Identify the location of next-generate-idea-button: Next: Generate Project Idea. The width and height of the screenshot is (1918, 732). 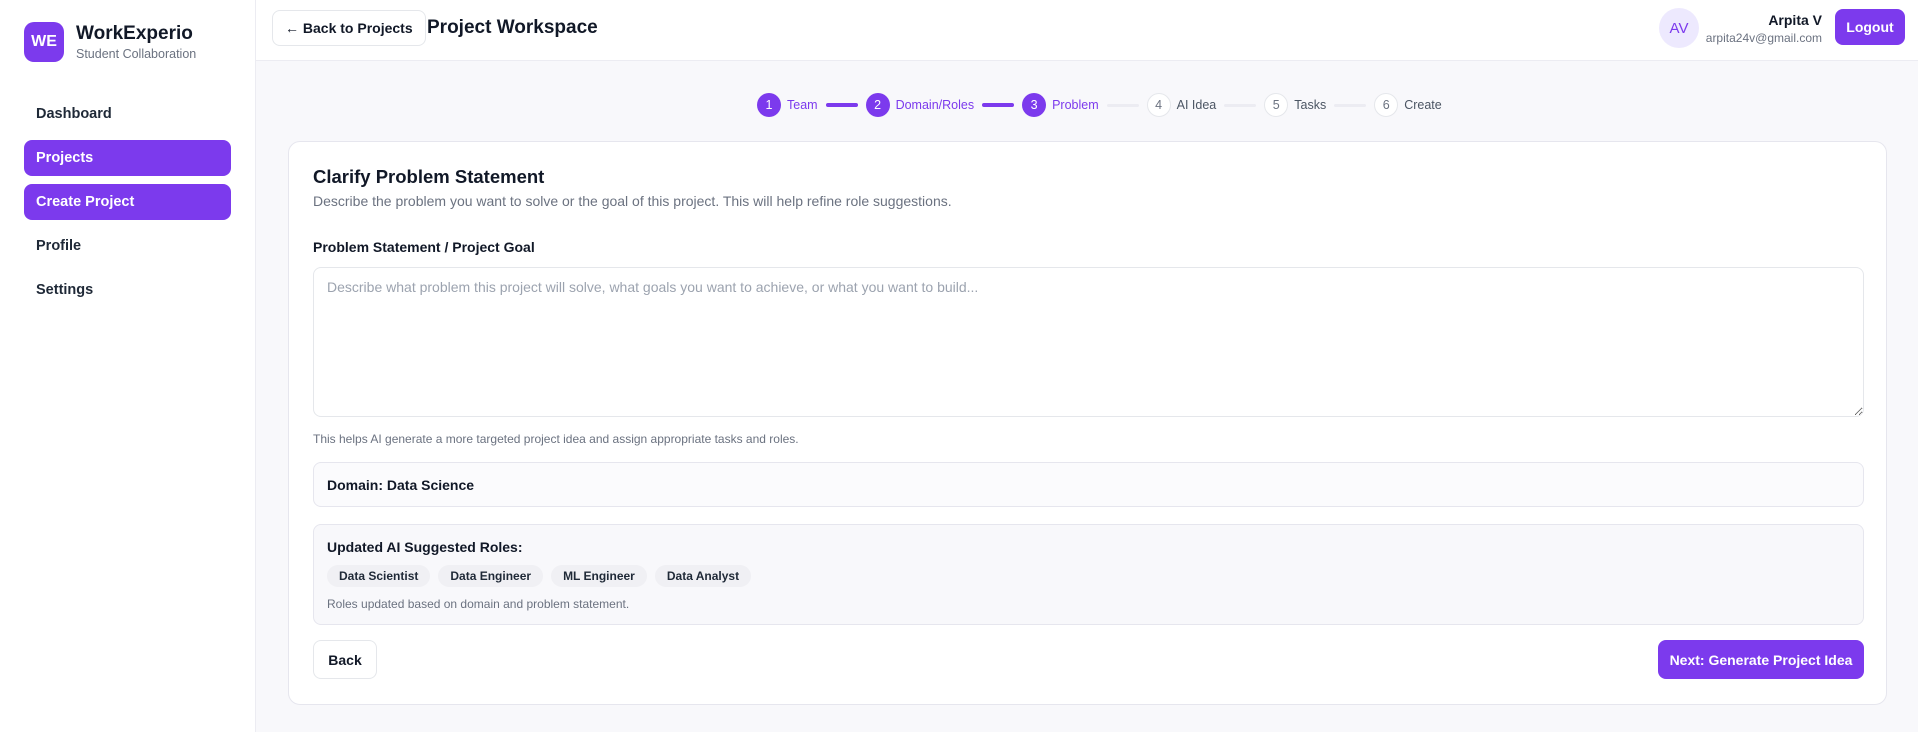
(1761, 659).